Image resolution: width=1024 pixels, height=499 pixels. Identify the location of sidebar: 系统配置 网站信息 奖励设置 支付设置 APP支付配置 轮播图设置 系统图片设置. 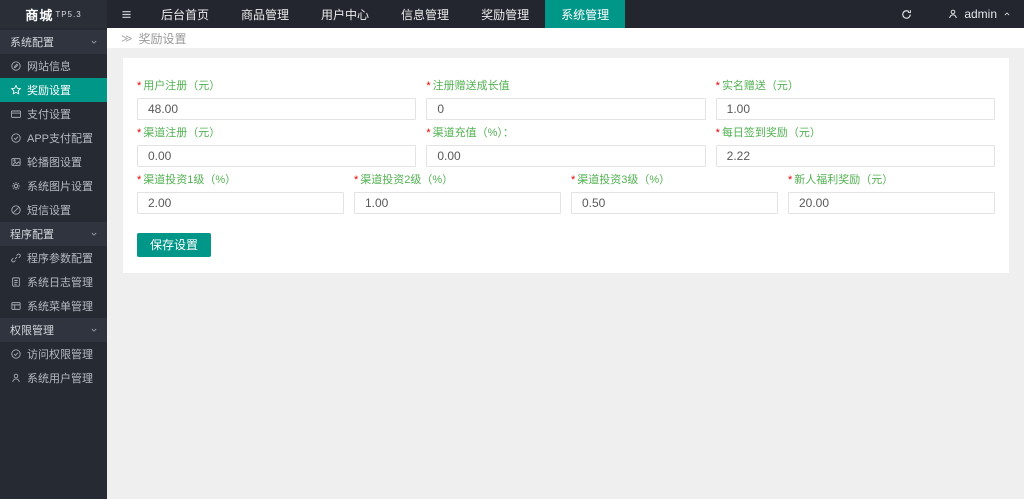
(53, 263).